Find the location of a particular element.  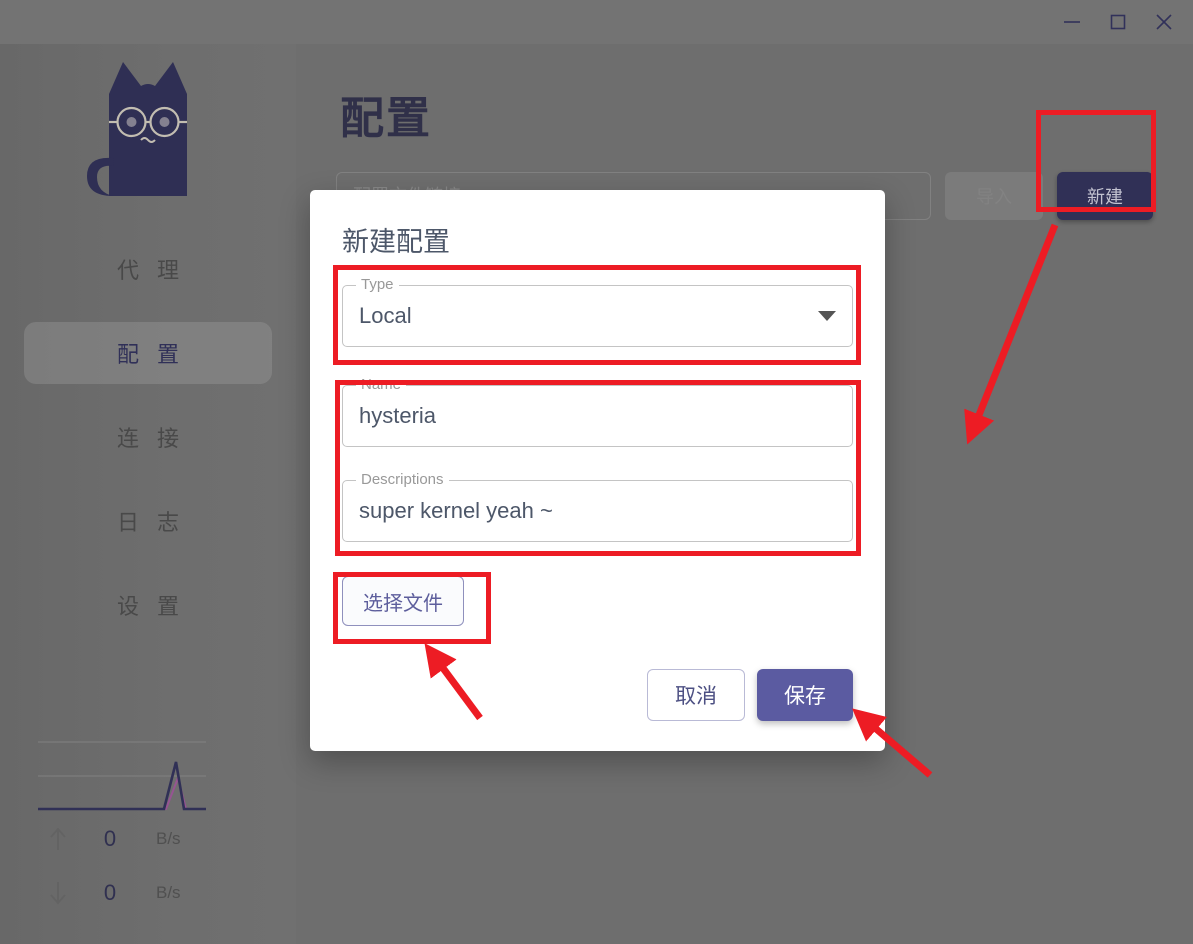

name-input is located at coordinates (597, 416).